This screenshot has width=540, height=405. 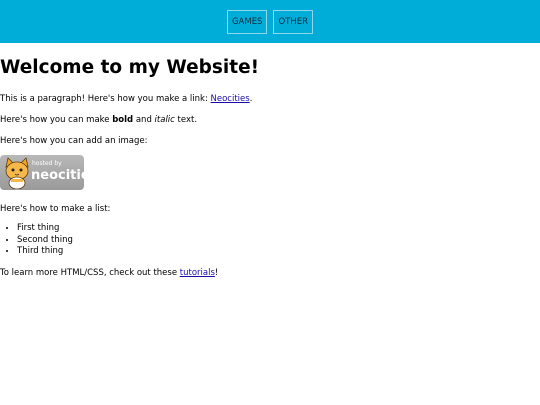 What do you see at coordinates (230, 99) in the screenshot?
I see `neocities-link: Neocities` at bounding box center [230, 99].